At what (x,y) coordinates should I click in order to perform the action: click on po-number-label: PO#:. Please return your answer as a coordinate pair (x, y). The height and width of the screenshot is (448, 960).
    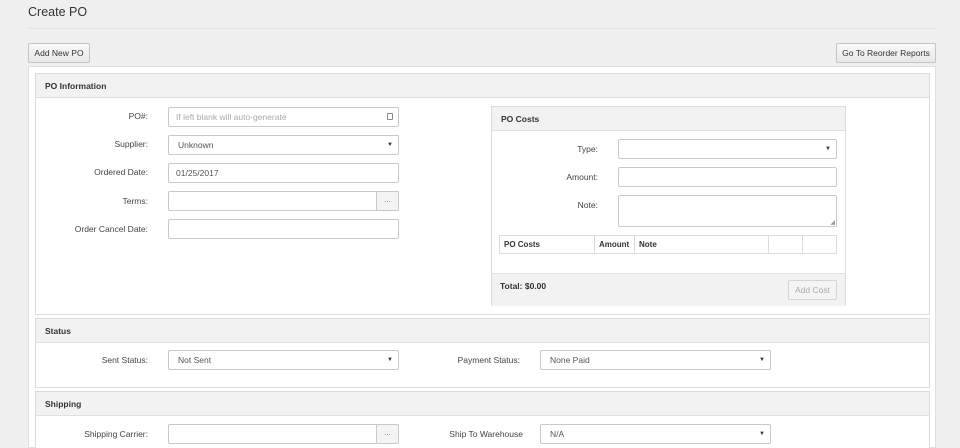
    Looking at the image, I should click on (138, 116).